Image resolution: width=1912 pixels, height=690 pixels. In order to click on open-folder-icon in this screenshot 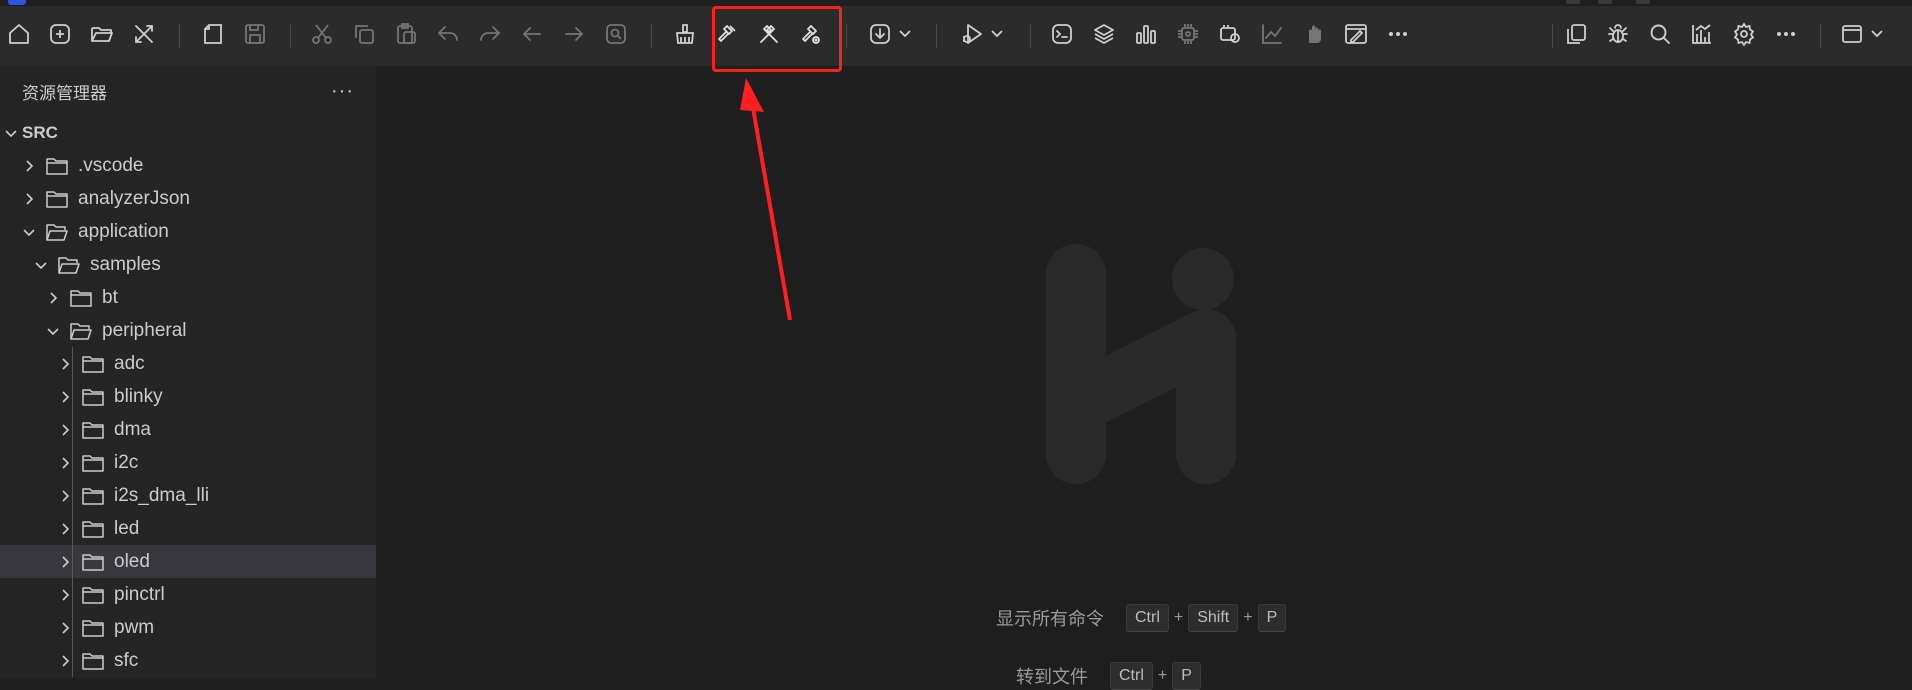, I will do `click(102, 34)`.